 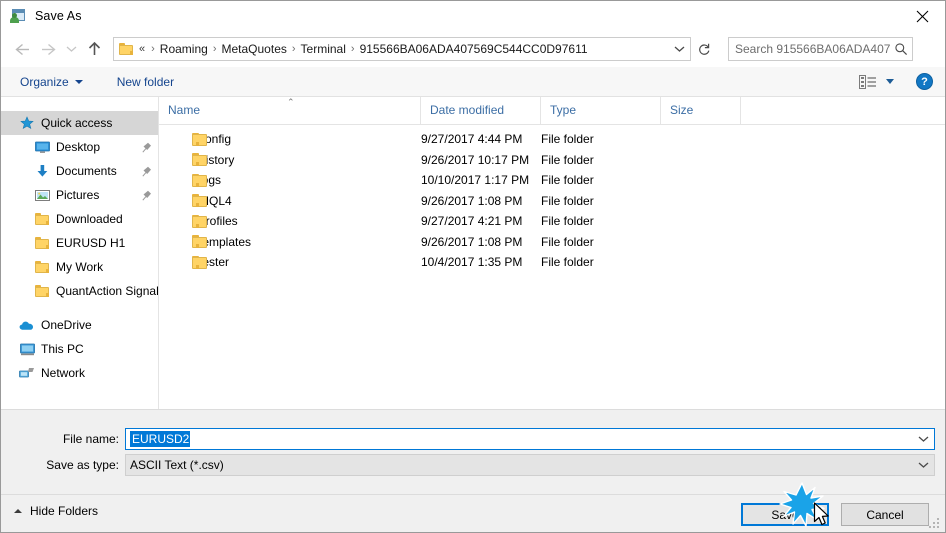 What do you see at coordinates (552, 262) in the screenshot?
I see `table-row: tester 10/4/2017 1:35 PM File folder` at bounding box center [552, 262].